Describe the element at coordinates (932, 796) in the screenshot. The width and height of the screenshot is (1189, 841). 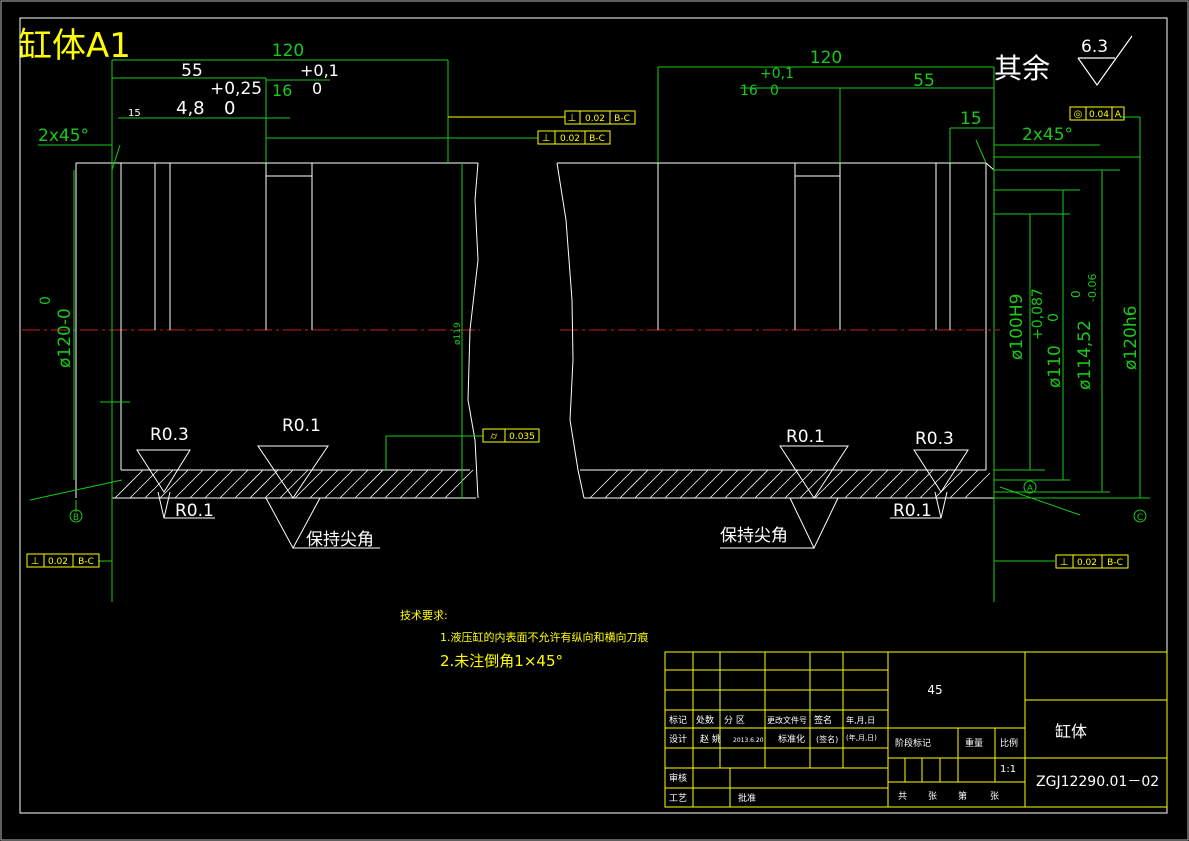
I see `tb-sheets-unit-a: 张` at that location.